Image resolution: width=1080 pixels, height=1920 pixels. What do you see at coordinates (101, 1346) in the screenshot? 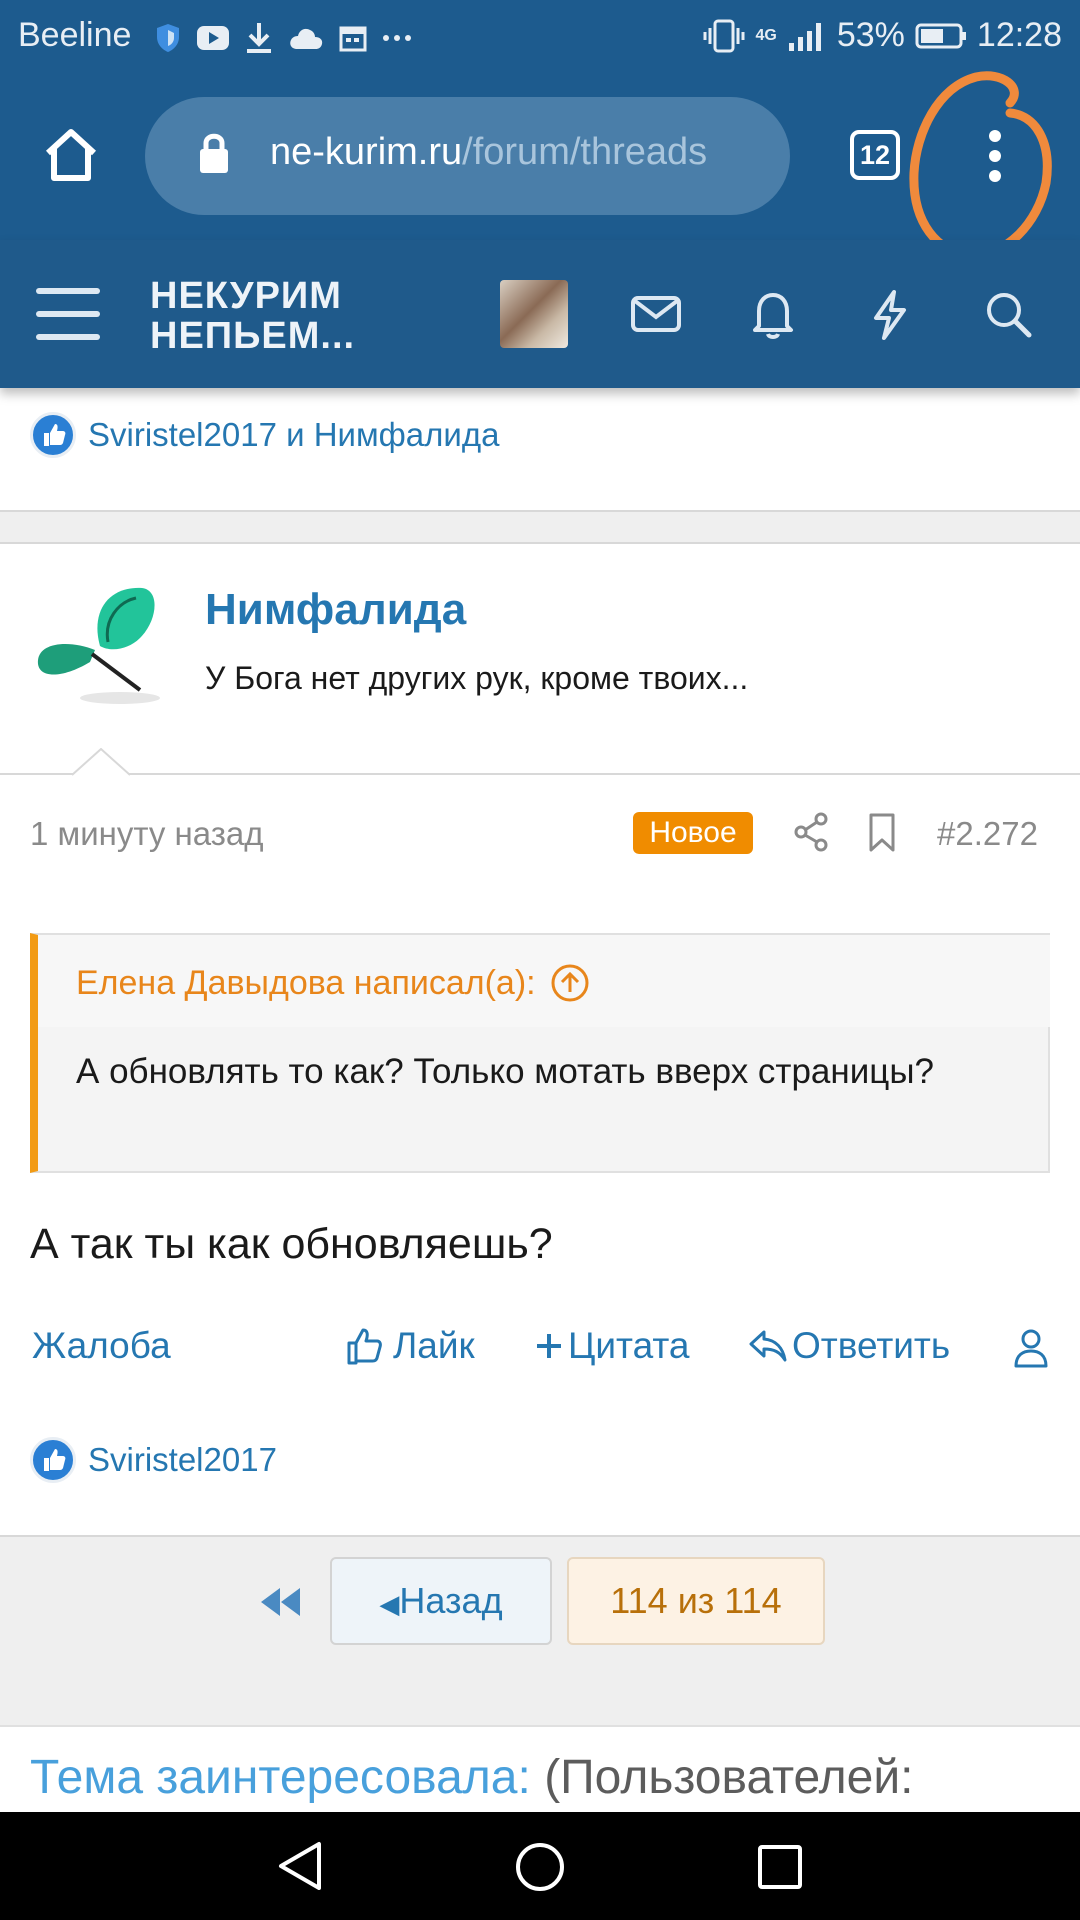
I see `report-button: Жалоба` at bounding box center [101, 1346].